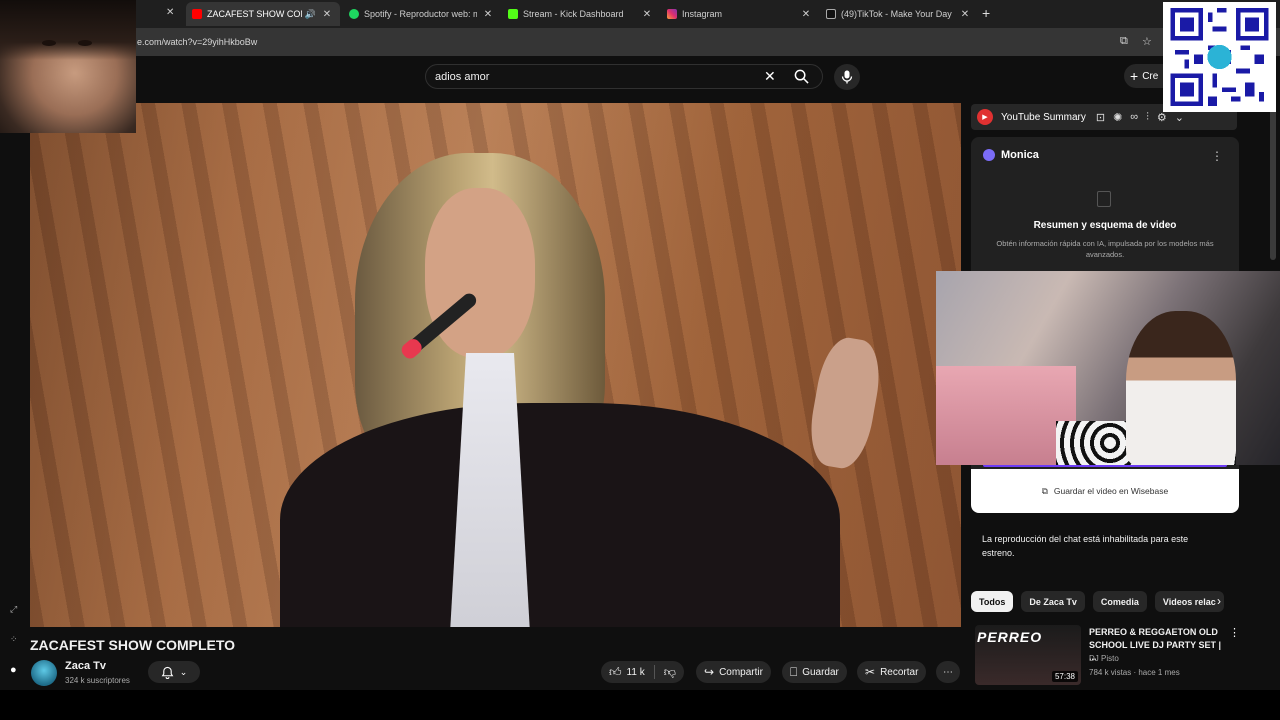  Describe the element at coordinates (13, 670) in the screenshot. I see `discord-icon: ●` at that location.